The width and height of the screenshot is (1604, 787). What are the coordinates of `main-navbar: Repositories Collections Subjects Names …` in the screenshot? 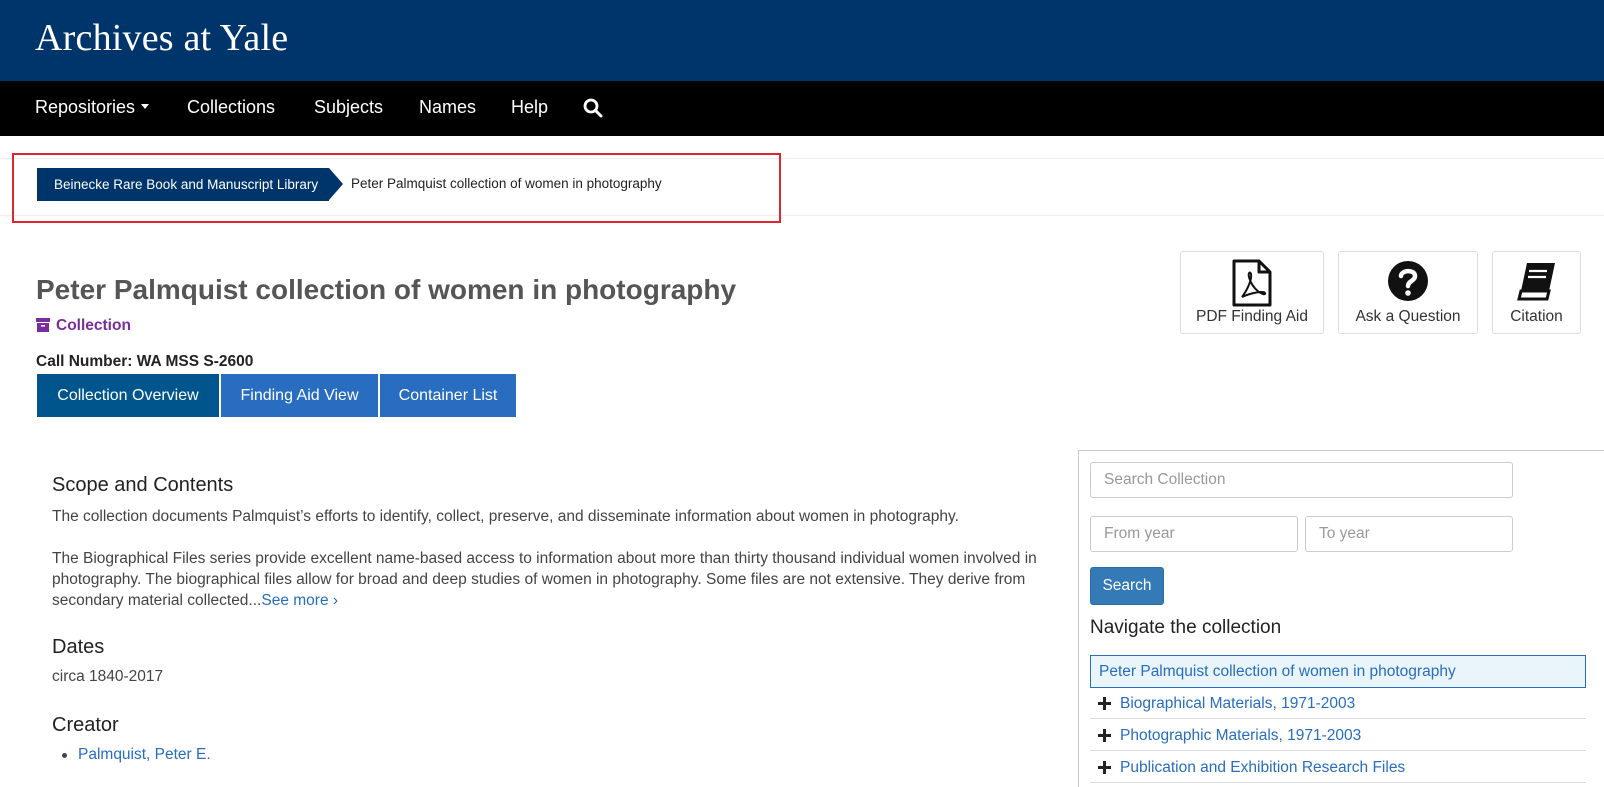 It's located at (802, 108).